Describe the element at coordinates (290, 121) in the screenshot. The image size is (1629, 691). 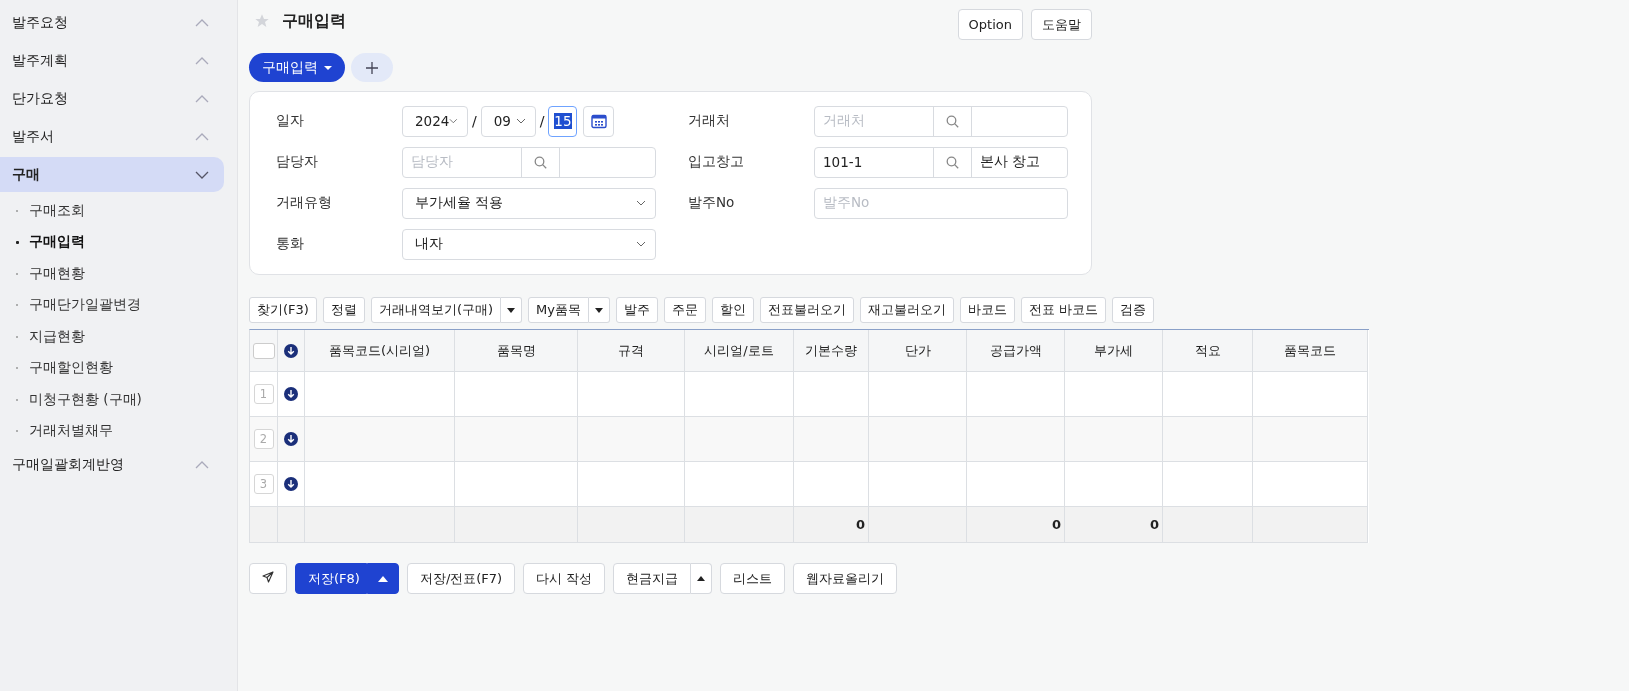
I see `field-label: 일자` at that location.